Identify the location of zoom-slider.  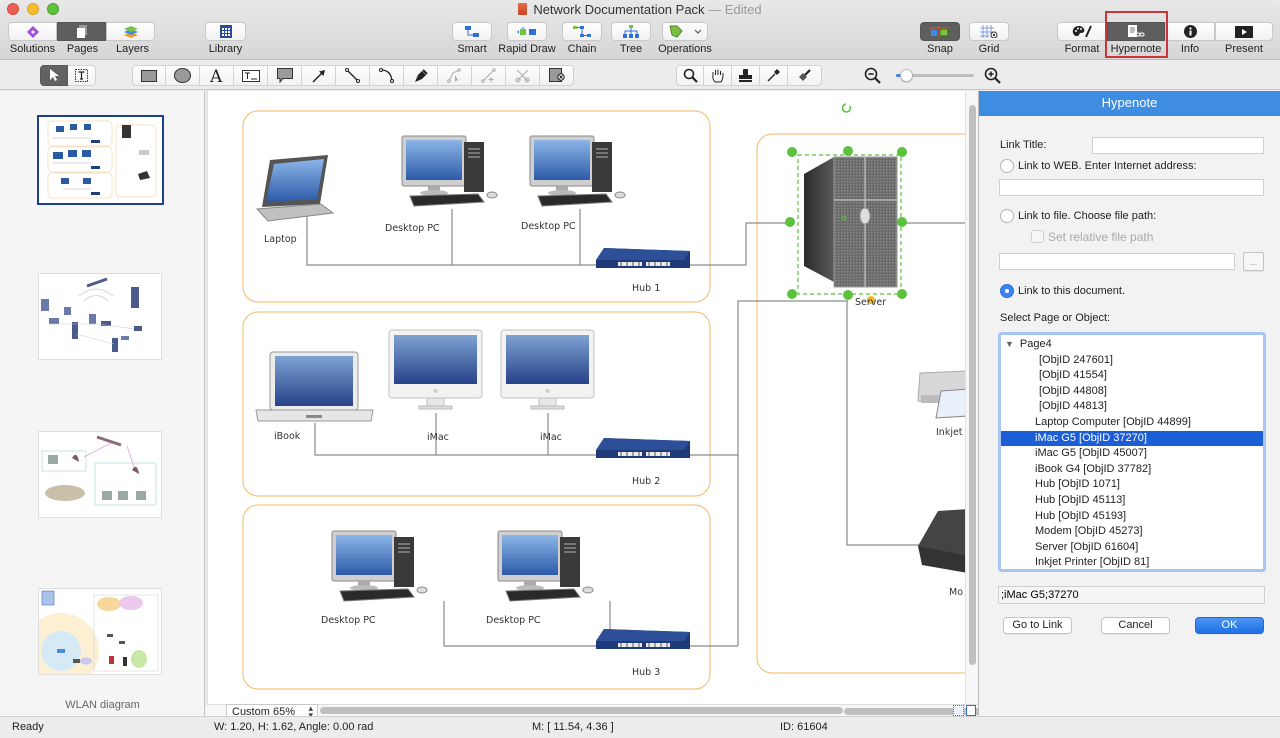
(935, 75).